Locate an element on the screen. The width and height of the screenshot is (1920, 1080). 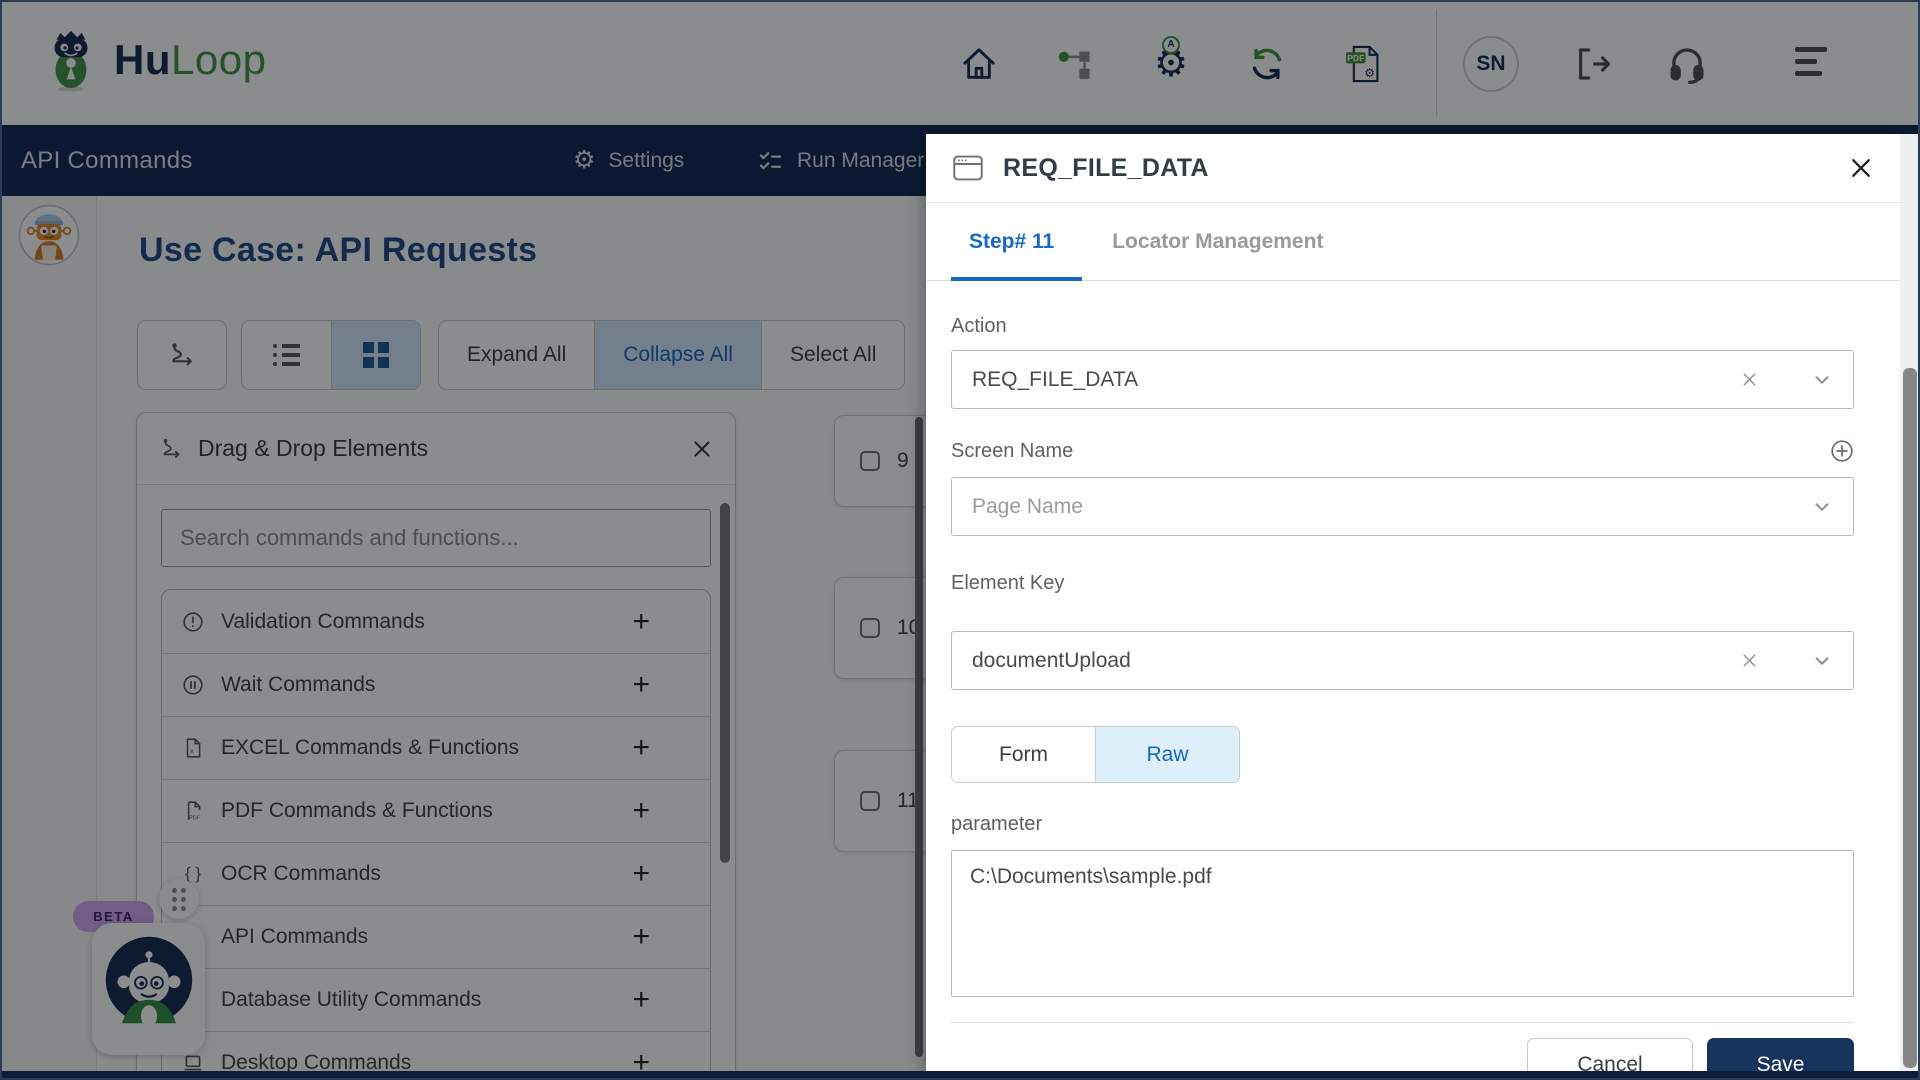
element-key-value: documentUpload is located at coordinates (1051, 660).